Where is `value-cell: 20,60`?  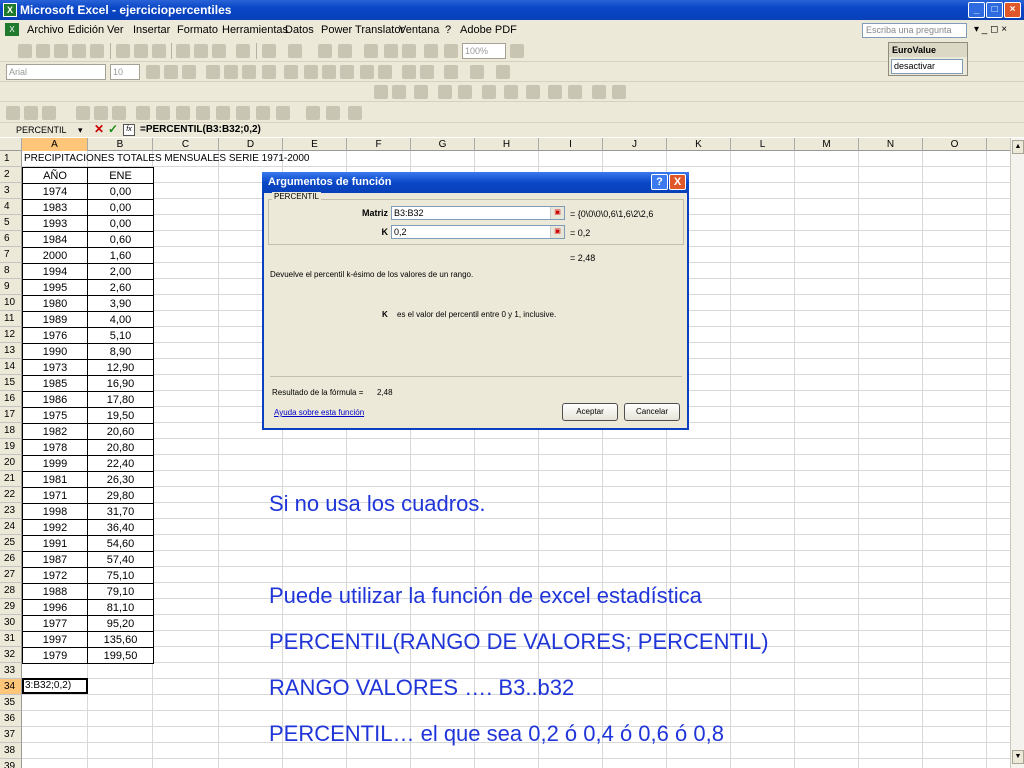 value-cell: 20,60 is located at coordinates (120, 431).